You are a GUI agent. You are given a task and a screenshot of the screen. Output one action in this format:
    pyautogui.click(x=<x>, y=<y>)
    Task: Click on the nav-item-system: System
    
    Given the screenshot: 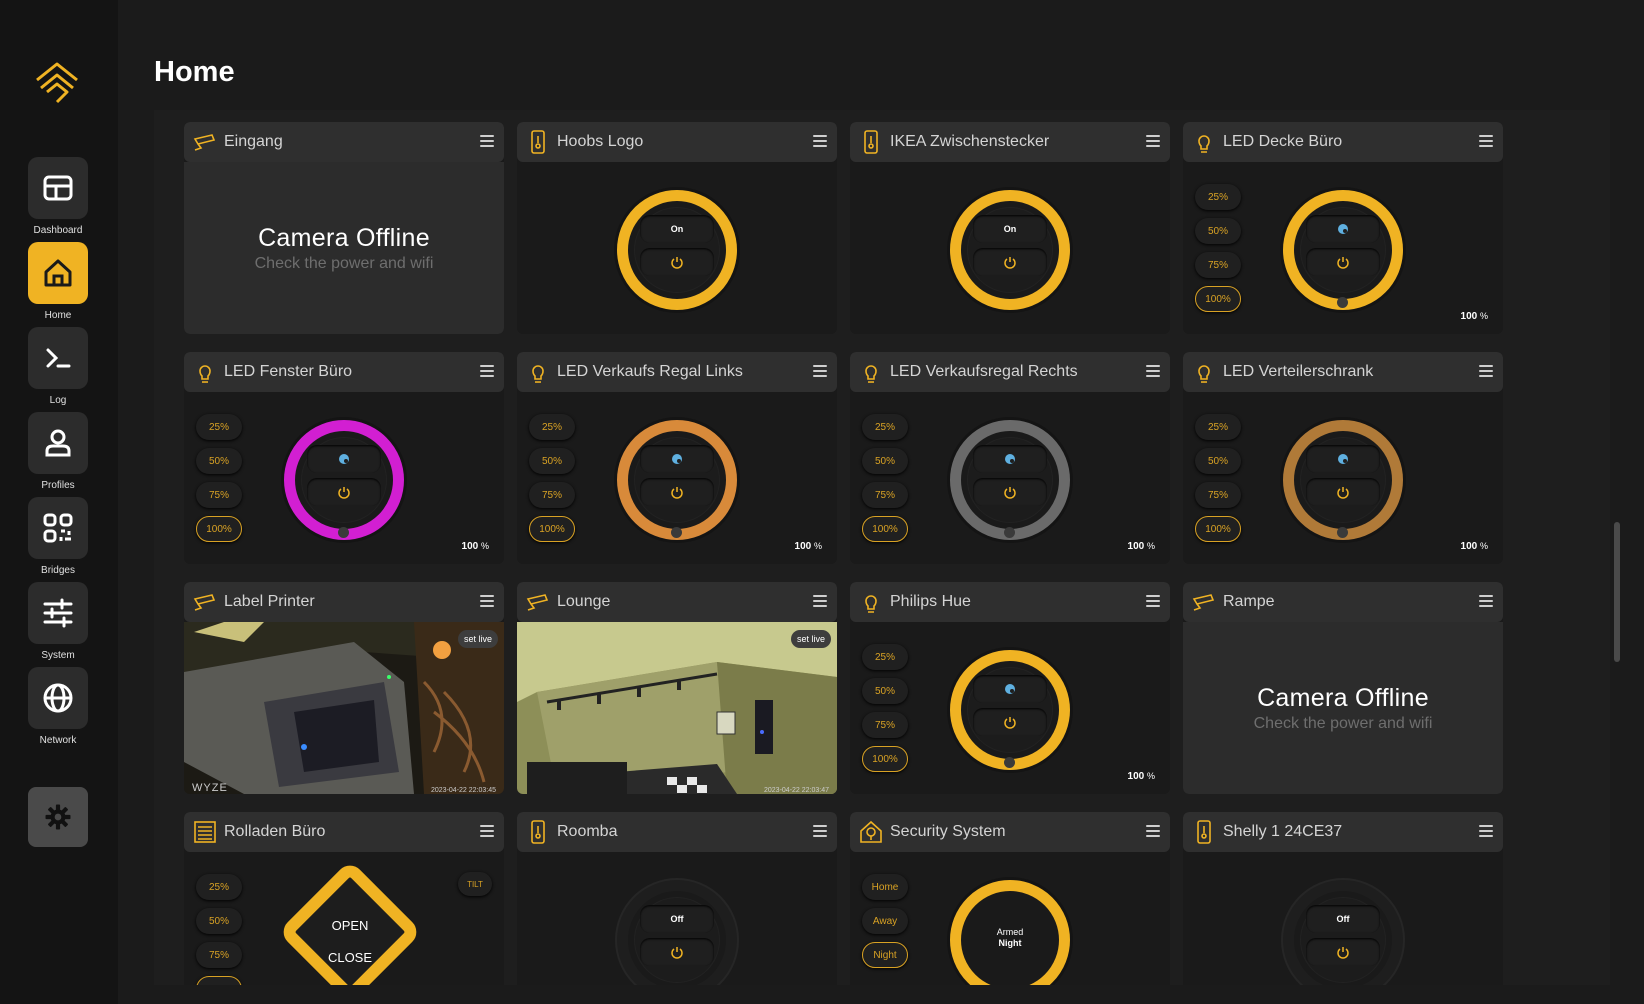 What is the action you would take?
    pyautogui.click(x=58, y=621)
    